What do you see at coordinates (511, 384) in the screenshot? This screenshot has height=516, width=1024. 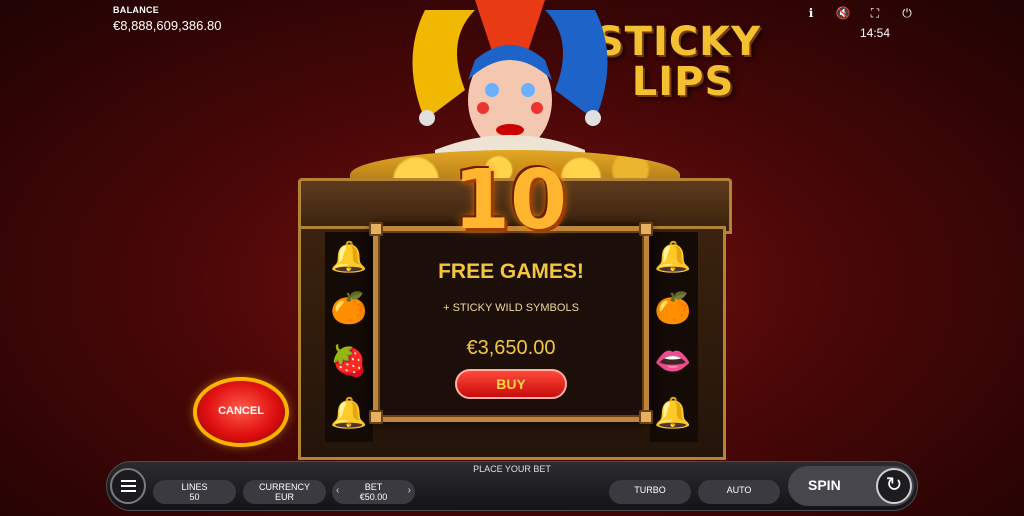 I see `buy-button: BUY` at bounding box center [511, 384].